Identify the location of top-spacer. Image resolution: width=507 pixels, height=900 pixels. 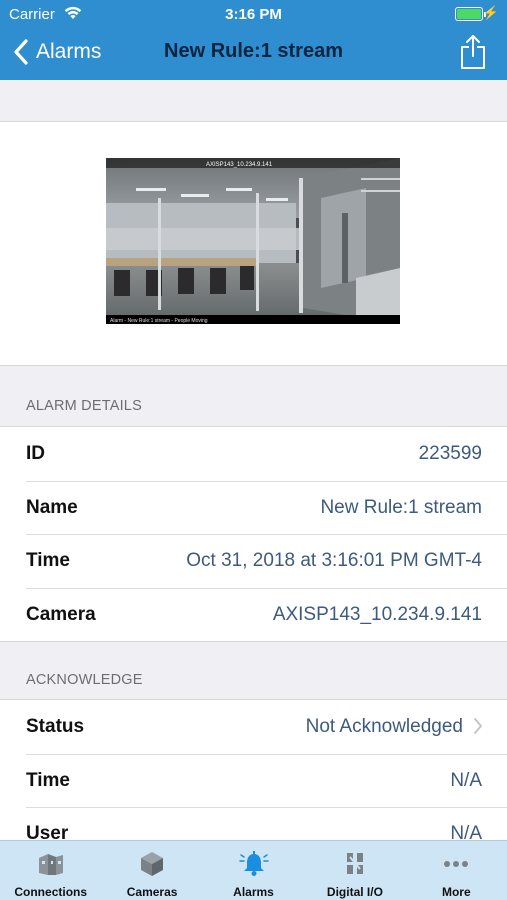
(253, 101).